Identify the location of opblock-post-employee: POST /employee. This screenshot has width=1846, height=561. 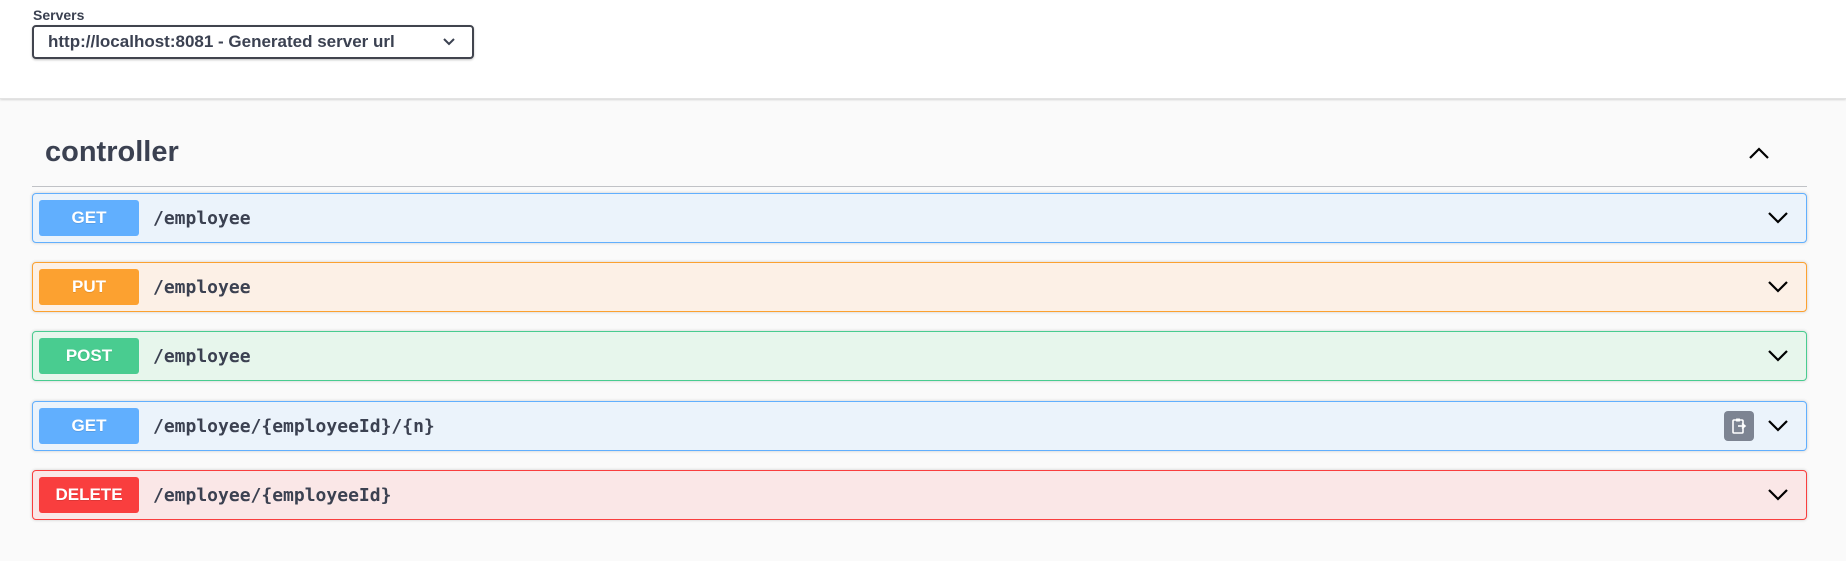
(919, 356).